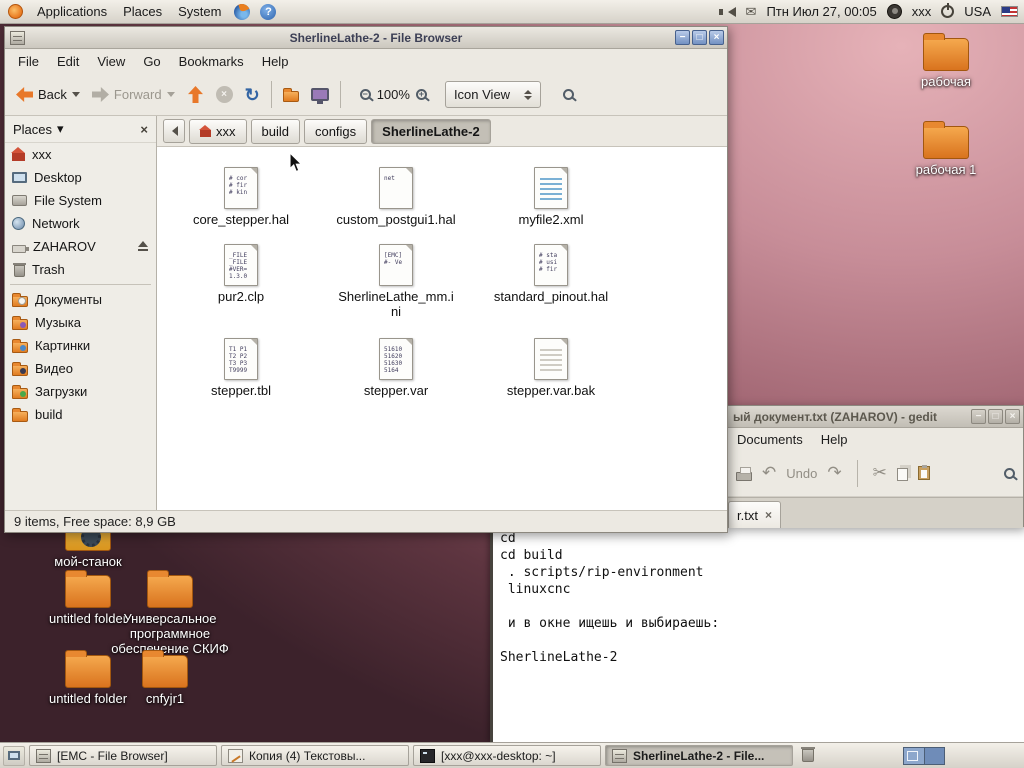  I want to click on sidebar-item-desktop: Desktop, so click(80, 177).